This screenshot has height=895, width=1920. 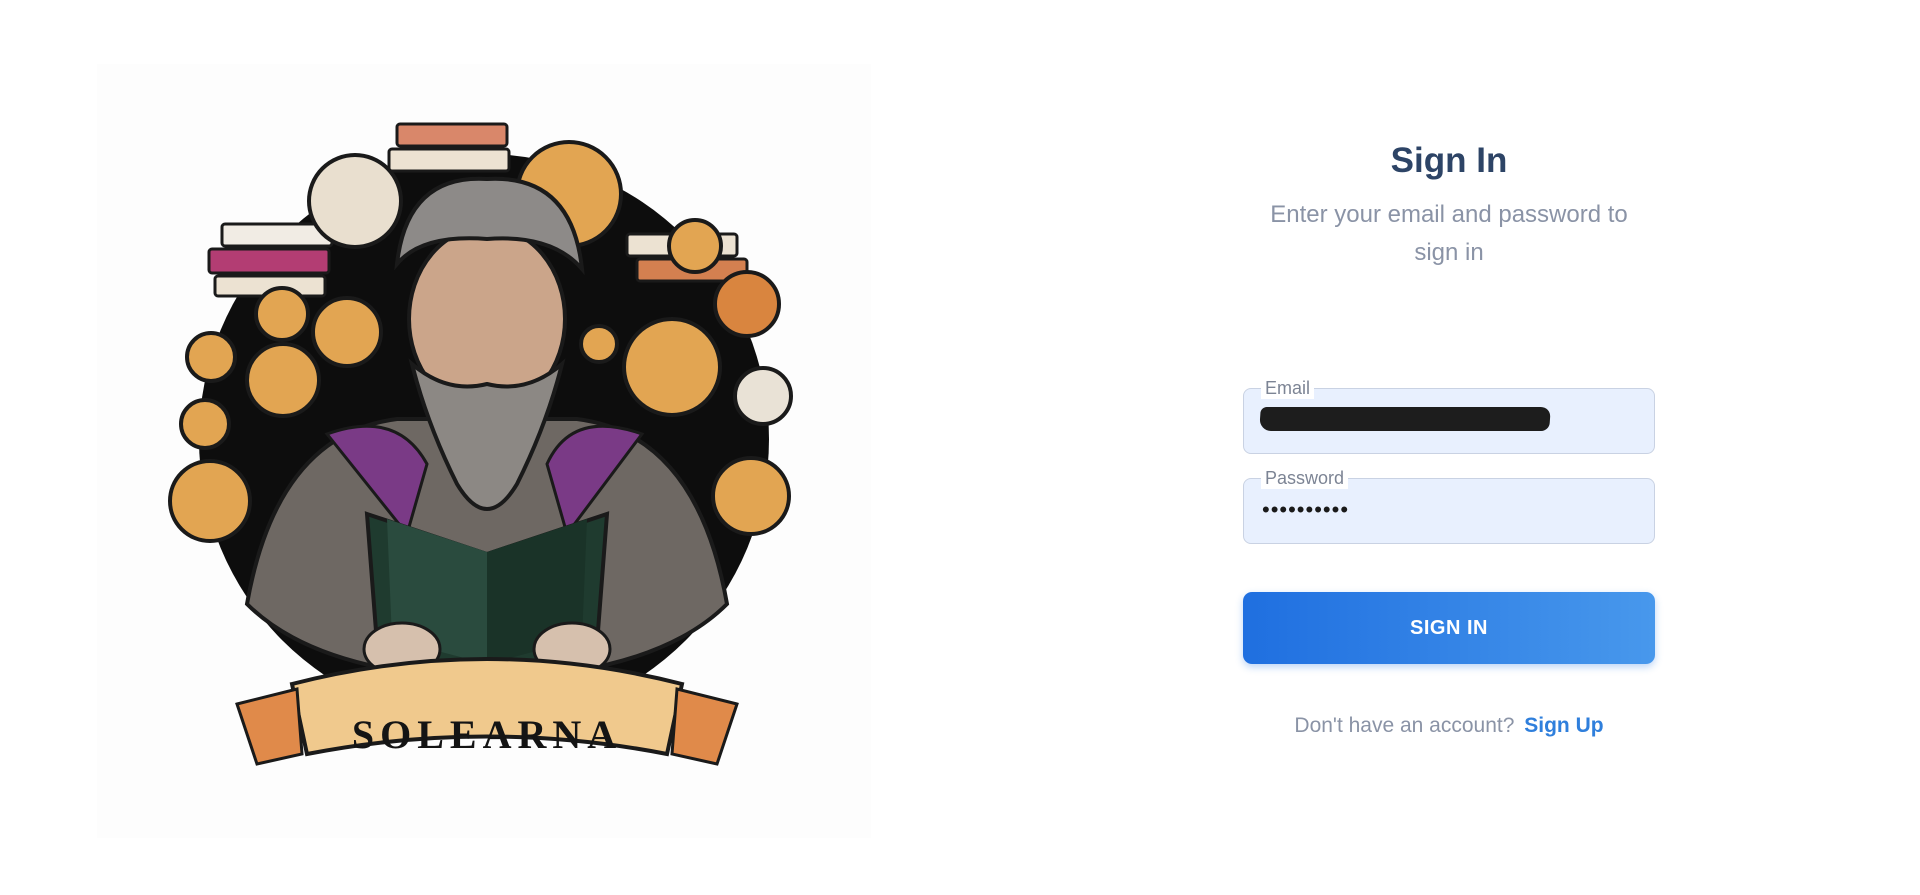 I want to click on banner-text: SOLEARNA, so click(x=487, y=734).